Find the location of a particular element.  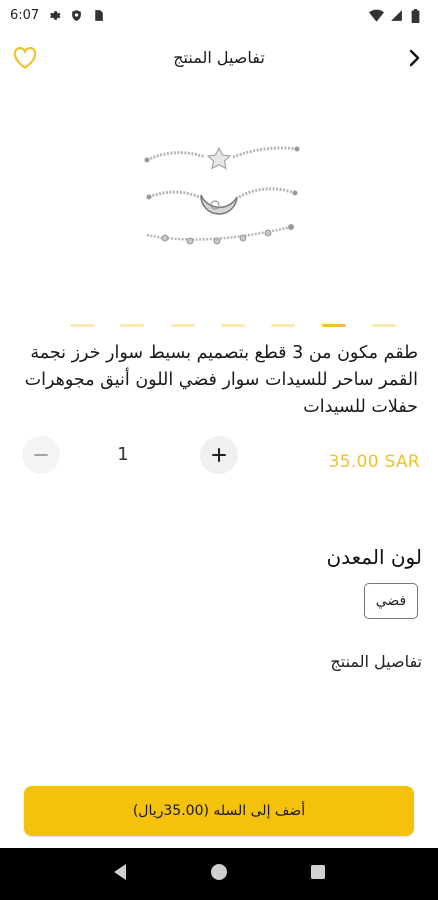

nav-back-button is located at coordinates (120, 874).